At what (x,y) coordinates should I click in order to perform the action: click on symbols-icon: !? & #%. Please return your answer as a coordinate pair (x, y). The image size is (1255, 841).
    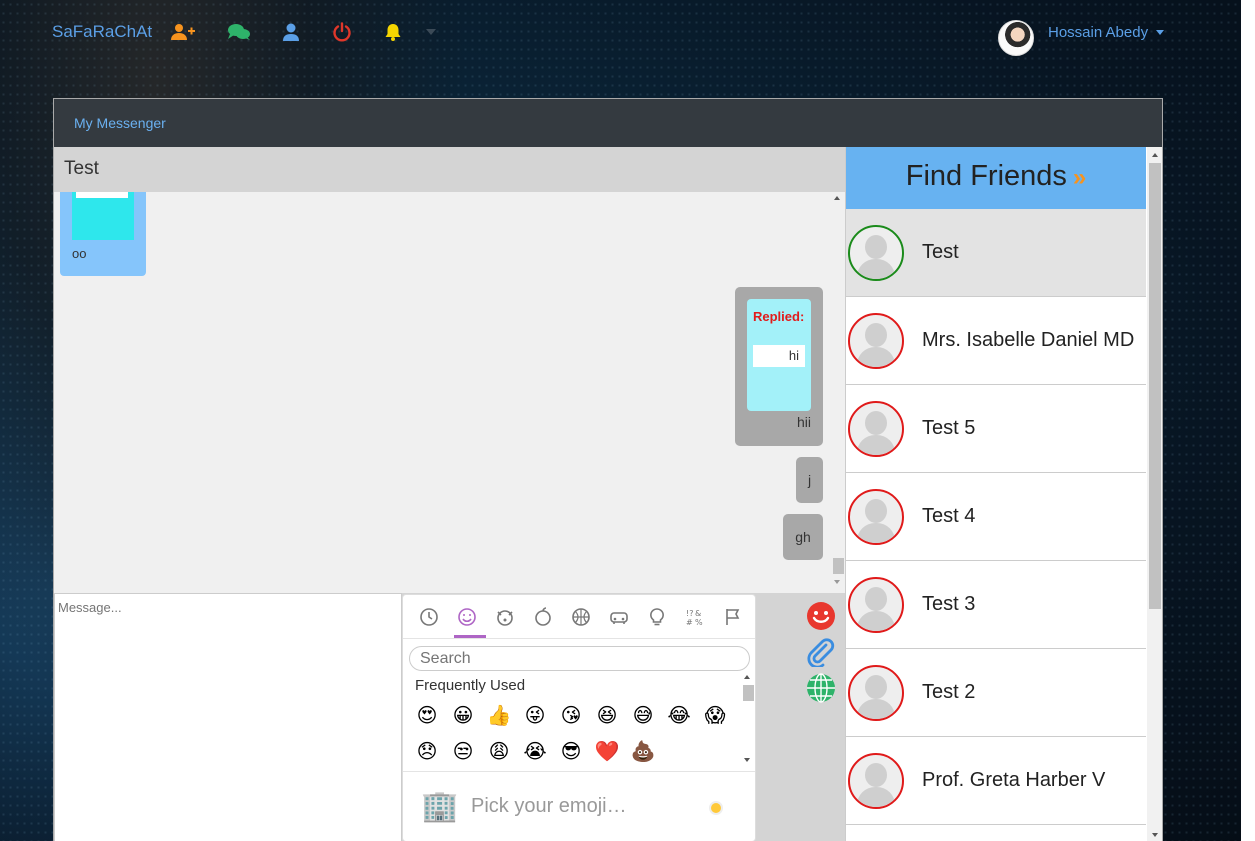
    Looking at the image, I should click on (695, 616).